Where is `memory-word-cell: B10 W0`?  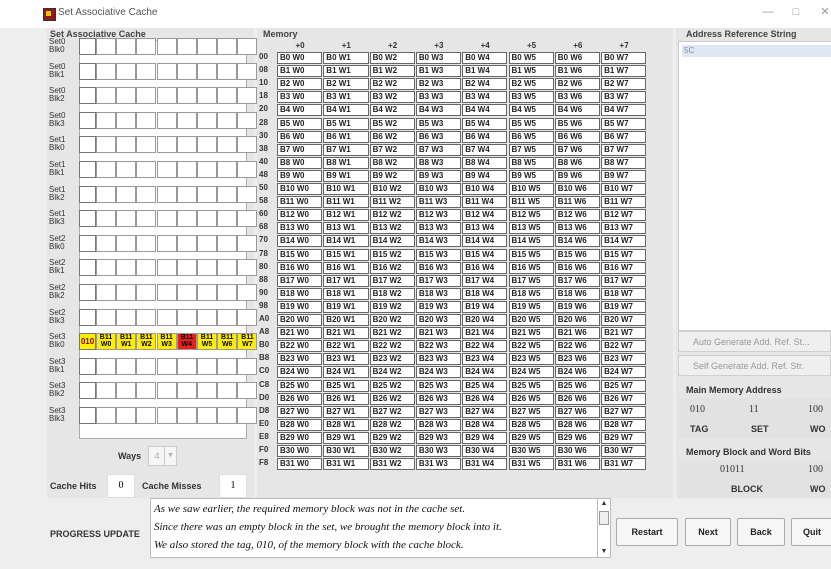 memory-word-cell: B10 W0 is located at coordinates (300, 189).